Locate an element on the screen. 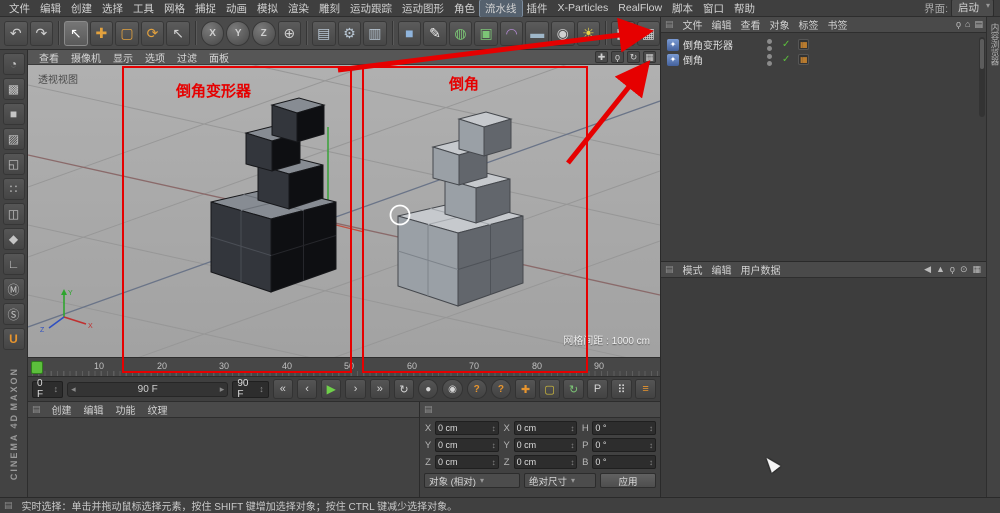 This screenshot has height=513, width=1000. mat-menu-function: 功能 is located at coordinates (126, 409).